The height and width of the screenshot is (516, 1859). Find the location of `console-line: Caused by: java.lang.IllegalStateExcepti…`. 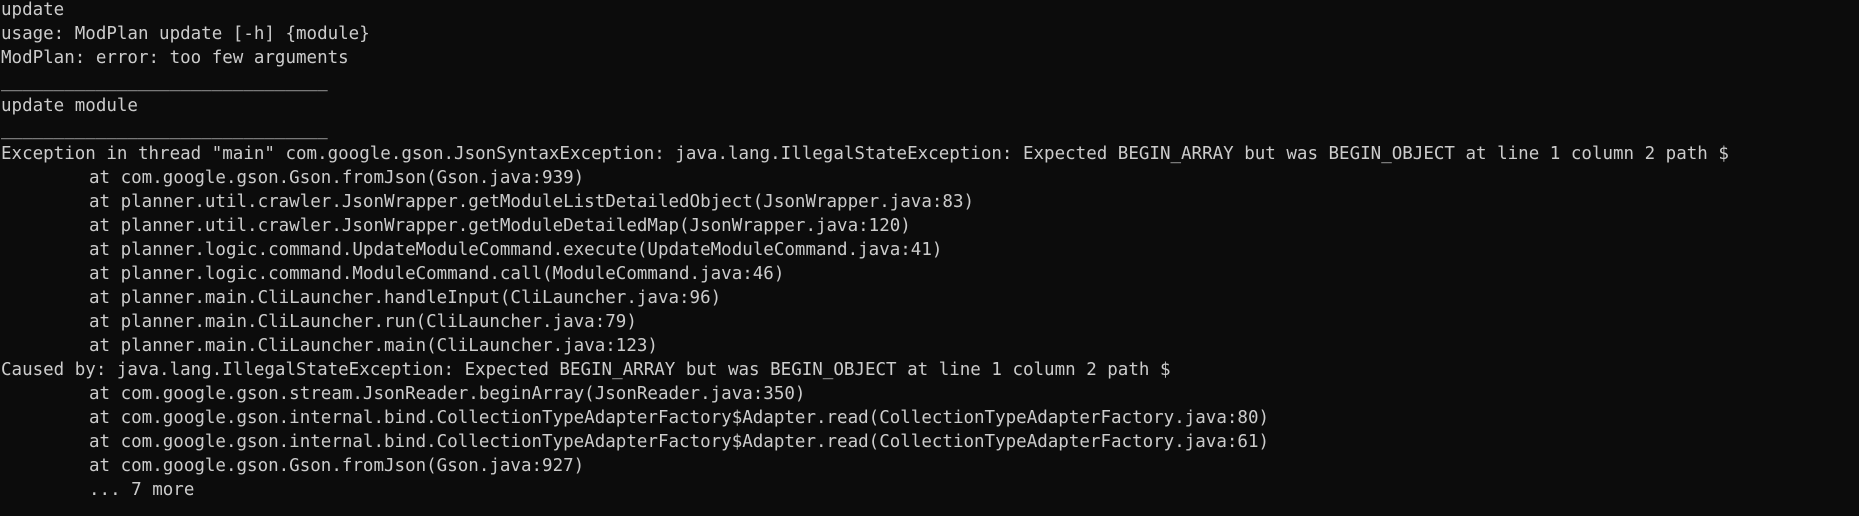

console-line: Caused by: java.lang.IllegalStateExcepti… is located at coordinates (586, 370).